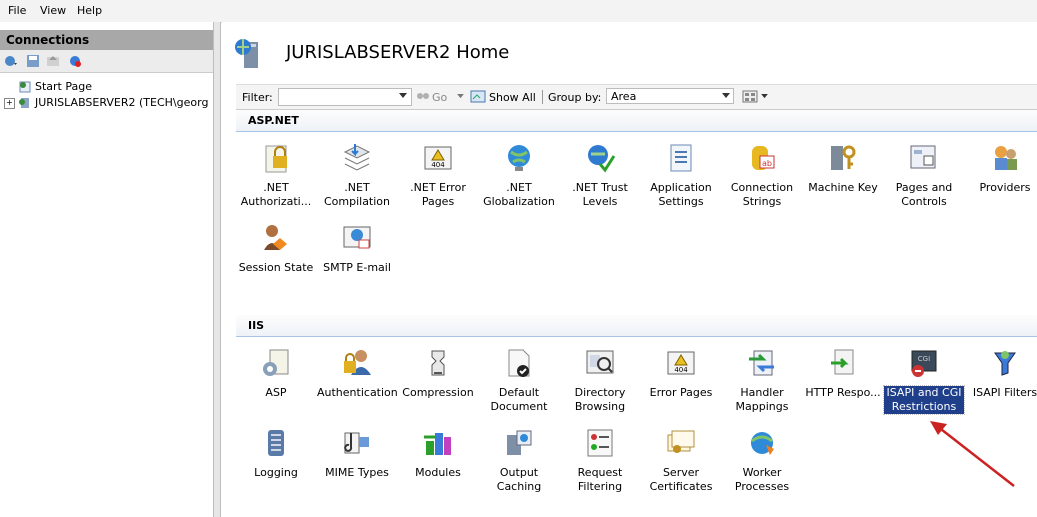  I want to click on feature-label: Default Document, so click(519, 399).